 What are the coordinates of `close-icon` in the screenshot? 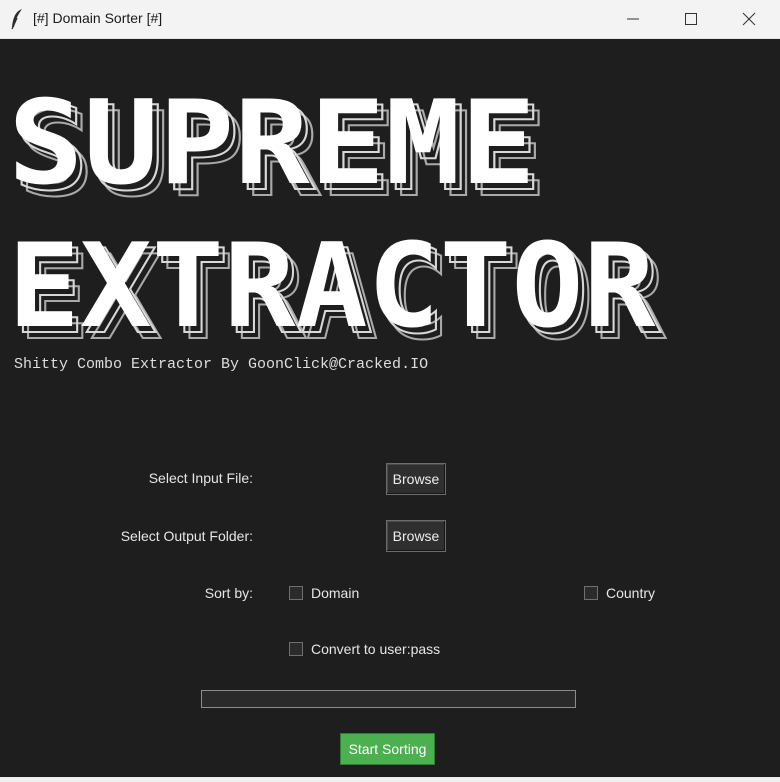 It's located at (749, 19).